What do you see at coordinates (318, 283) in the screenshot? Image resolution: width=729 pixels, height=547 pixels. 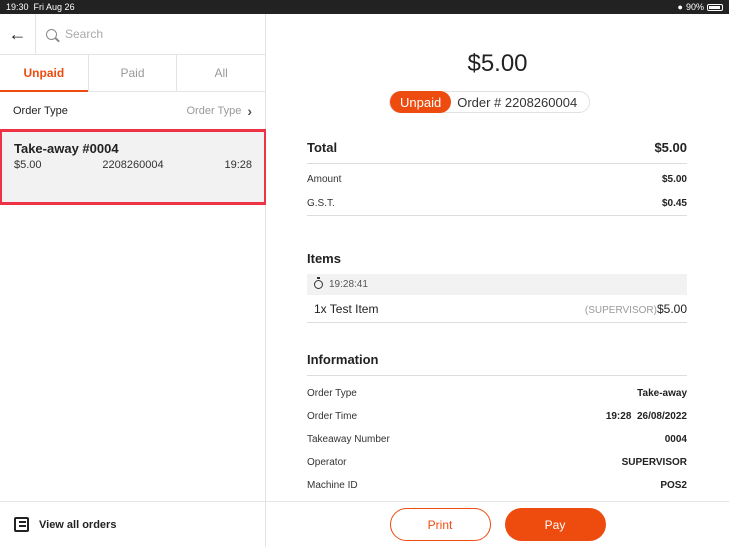 I see `stopwatch-icon` at bounding box center [318, 283].